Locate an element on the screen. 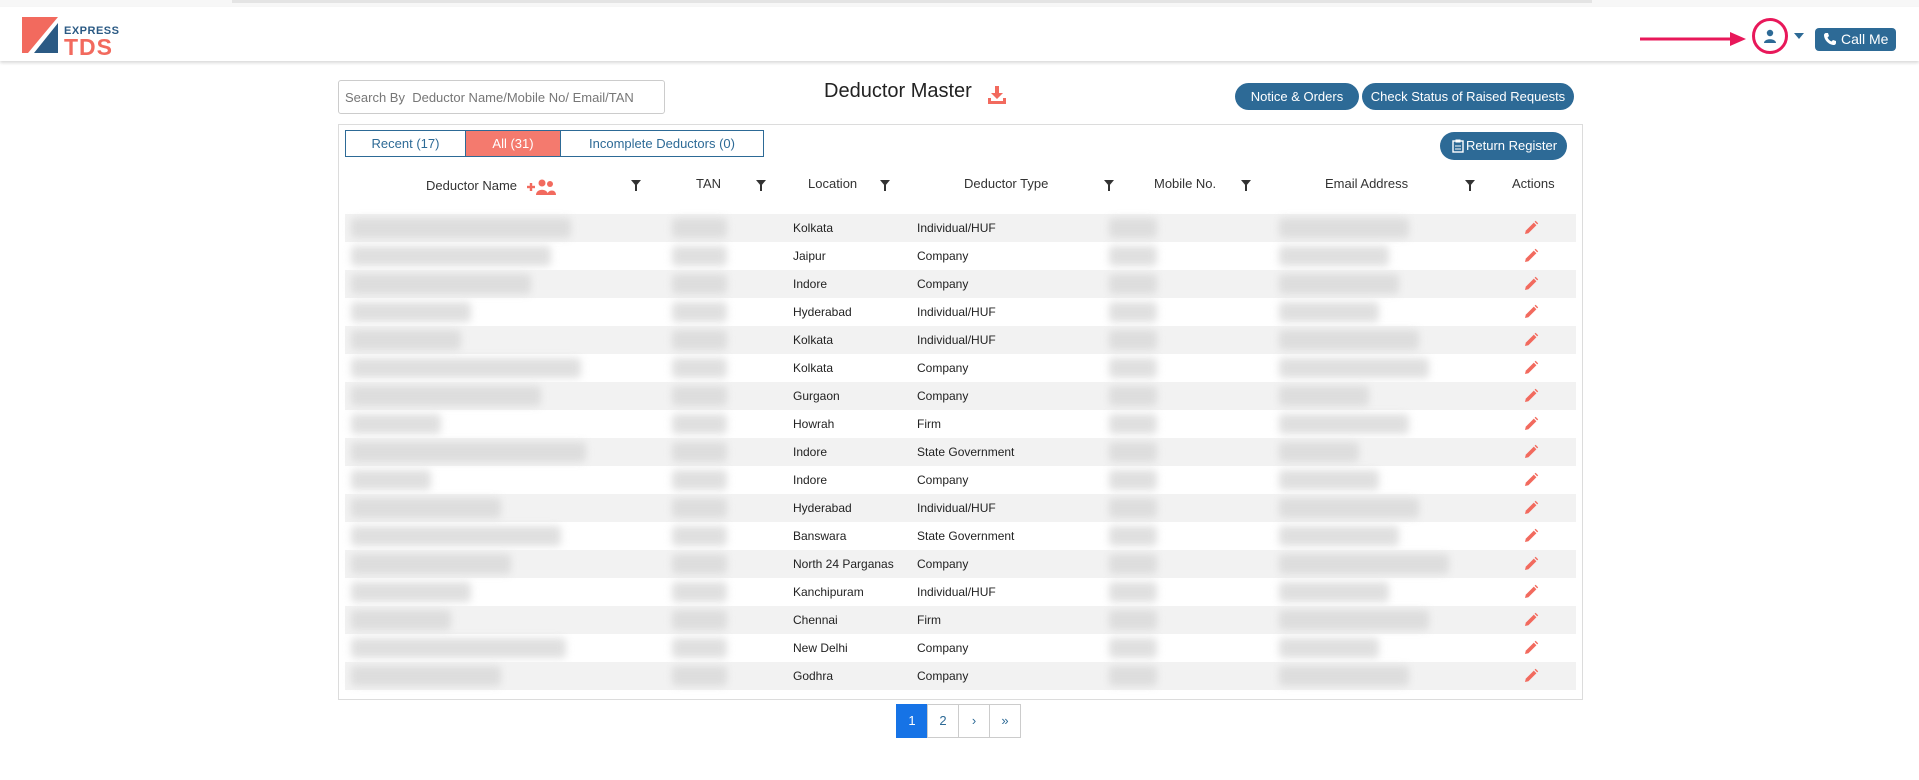 The height and width of the screenshot is (780, 1919). table-row: Gurgaon Company is located at coordinates (960, 396).